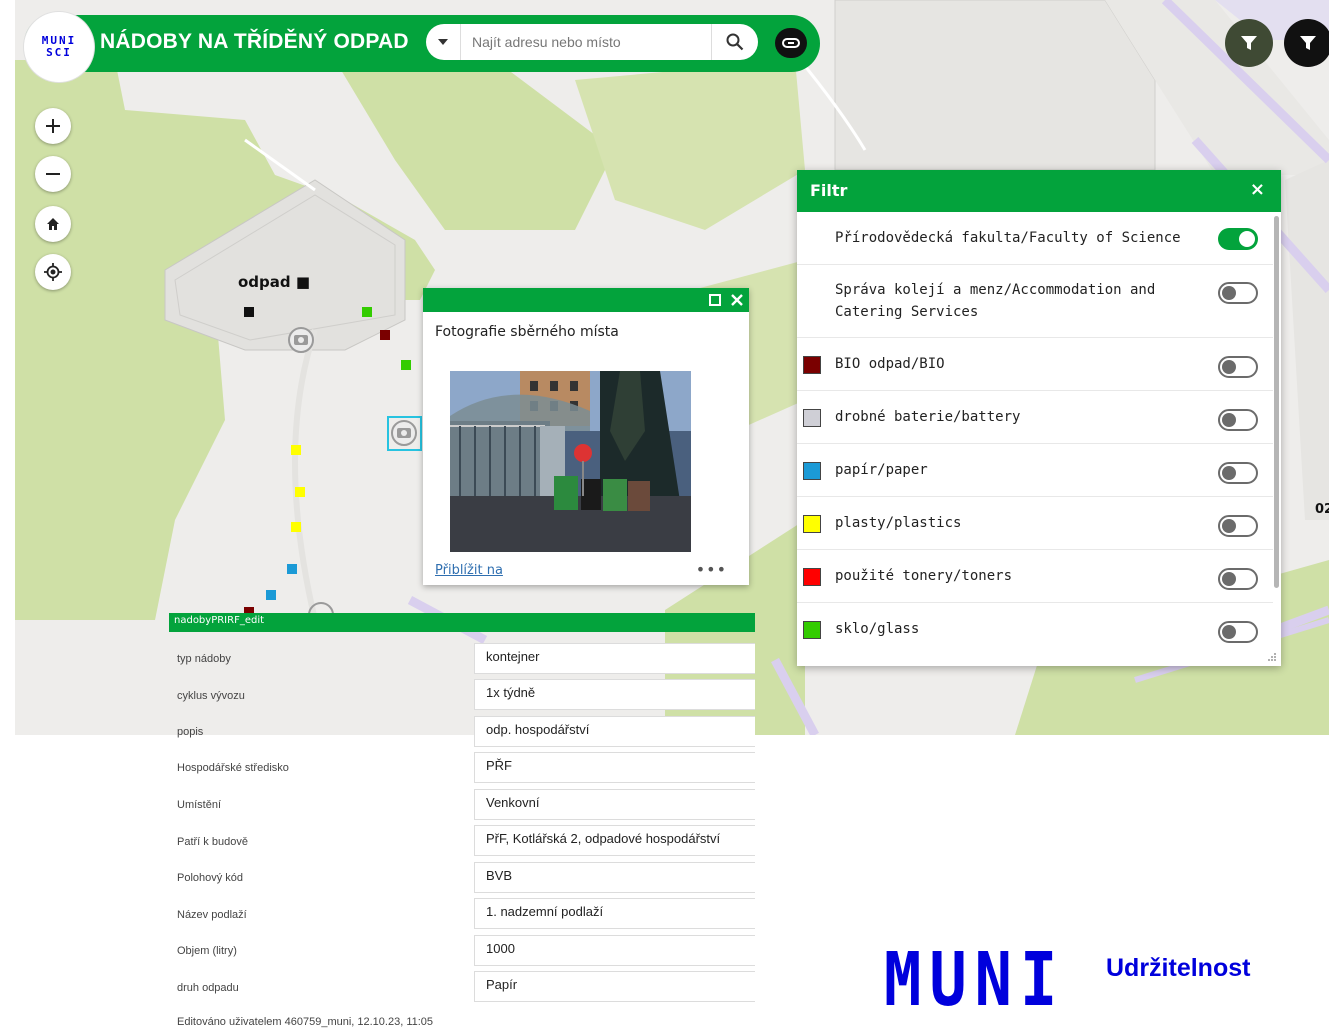 This screenshot has width=1329, height=1028. Describe the element at coordinates (614, 658) in the screenshot. I see `attr-value: kontejner` at that location.